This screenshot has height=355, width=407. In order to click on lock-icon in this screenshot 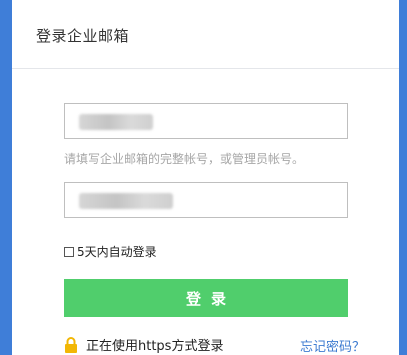, I will do `click(71, 344)`.